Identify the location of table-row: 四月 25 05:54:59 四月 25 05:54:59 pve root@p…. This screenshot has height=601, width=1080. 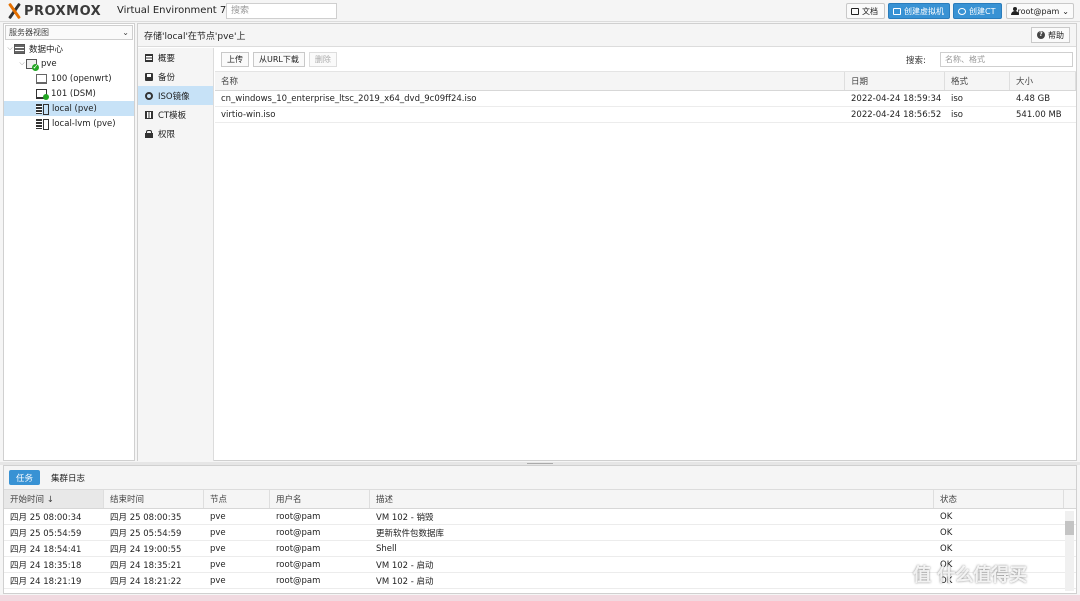
(540, 533).